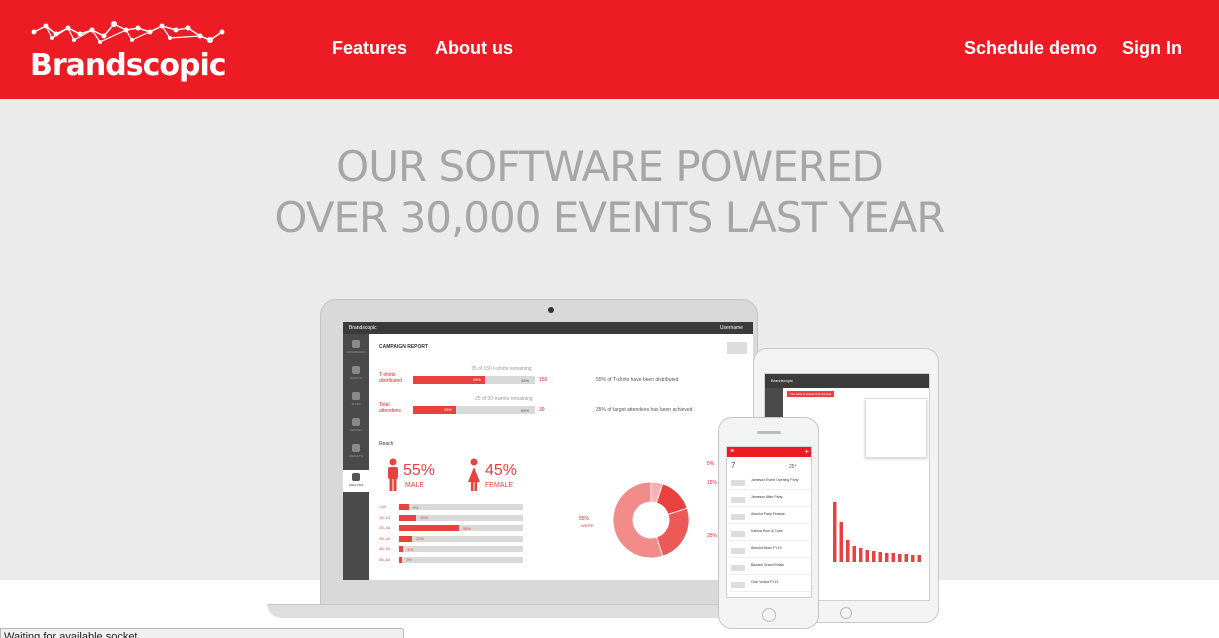 This screenshot has height=638, width=1219. Describe the element at coordinates (767, 531) in the screenshot. I see `event-title: Kahlua Rum & Coke` at that location.